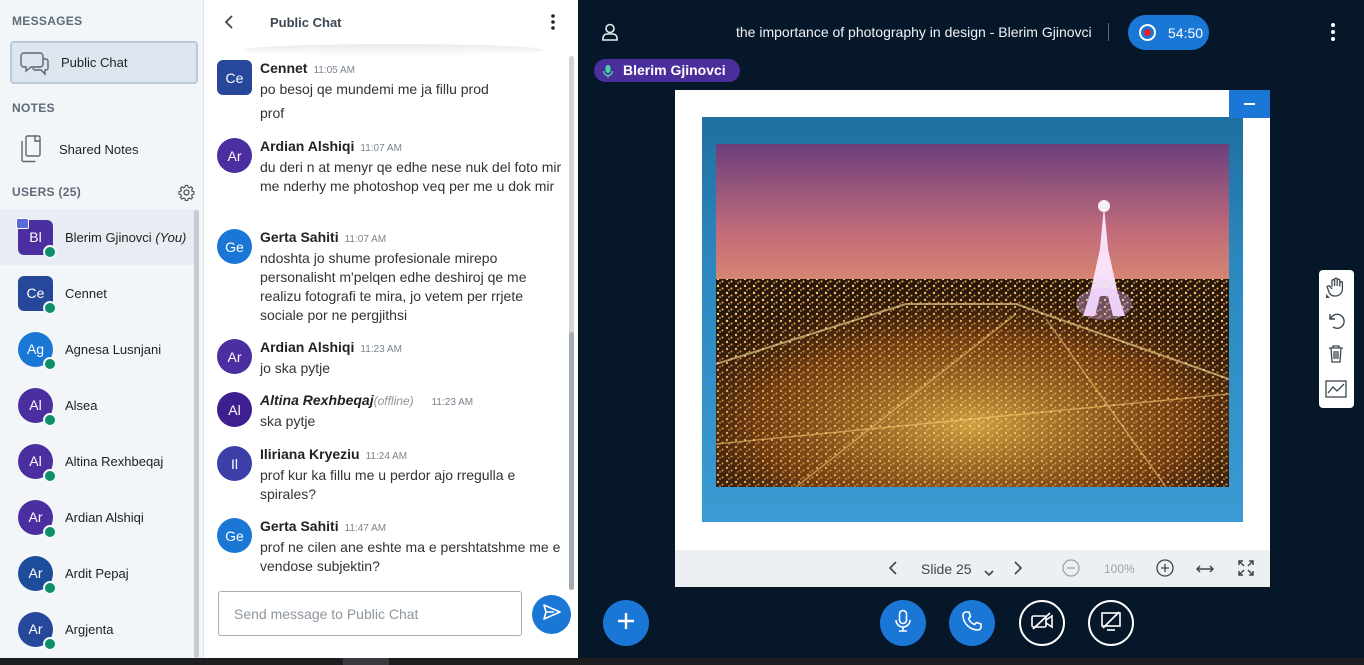  What do you see at coordinates (391, 22) in the screenshot?
I see `chat-header: Public Chat` at bounding box center [391, 22].